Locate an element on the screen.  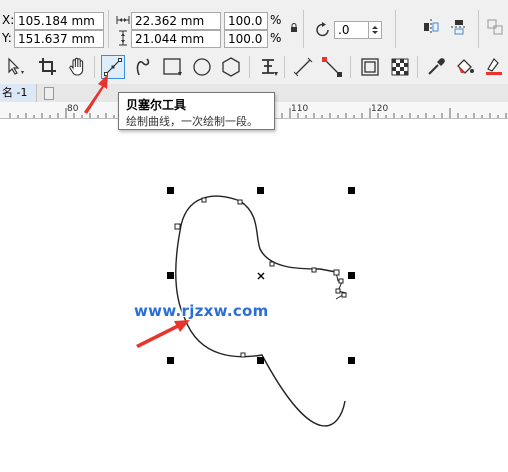
connector-tool-button is located at coordinates (332, 67).